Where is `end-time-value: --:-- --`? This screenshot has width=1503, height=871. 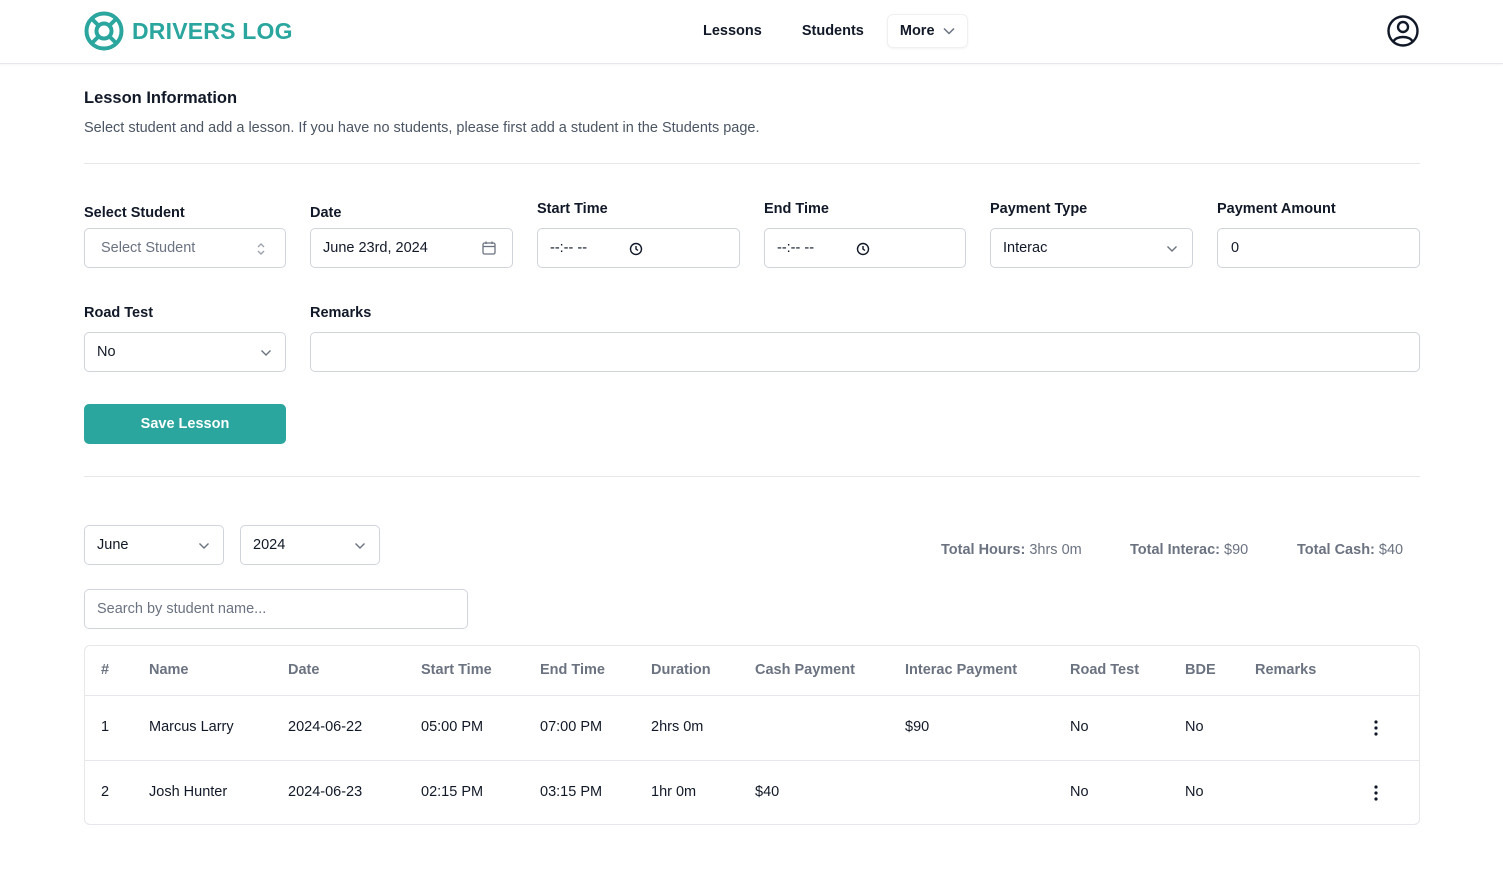
end-time-value: --:-- -- is located at coordinates (796, 248).